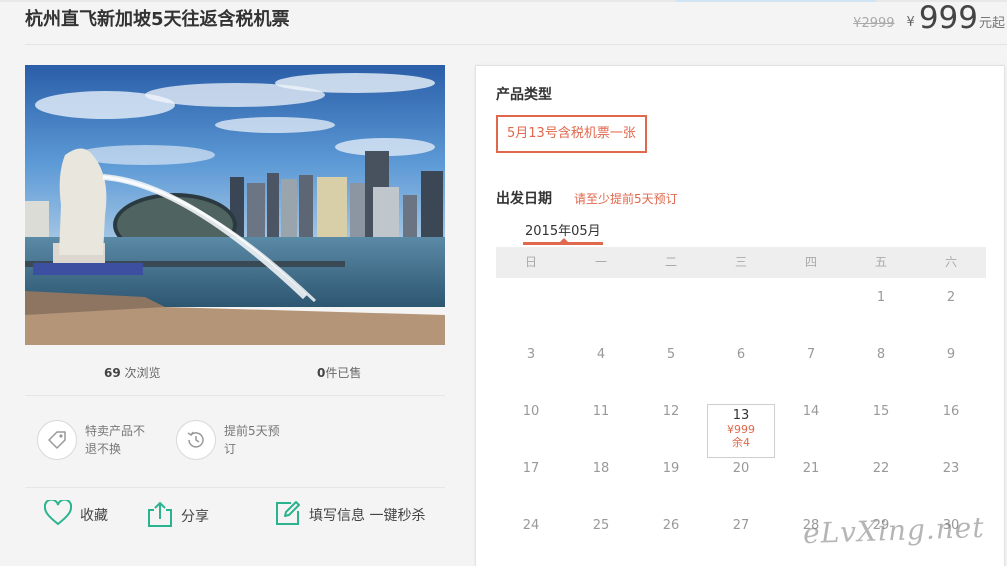 This screenshot has width=1007, height=566. Describe the element at coordinates (951, 411) in the screenshot. I see `day-number: 16` at that location.